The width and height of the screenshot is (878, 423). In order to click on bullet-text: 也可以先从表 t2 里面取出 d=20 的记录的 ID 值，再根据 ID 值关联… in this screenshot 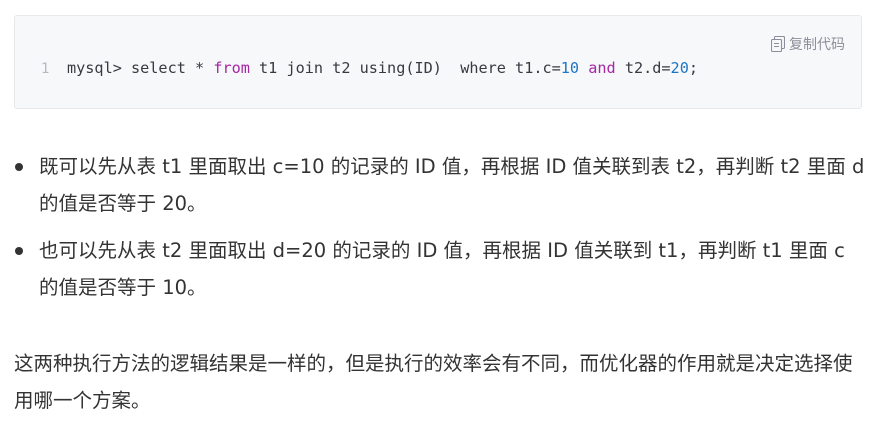, I will do `click(442, 269)`.